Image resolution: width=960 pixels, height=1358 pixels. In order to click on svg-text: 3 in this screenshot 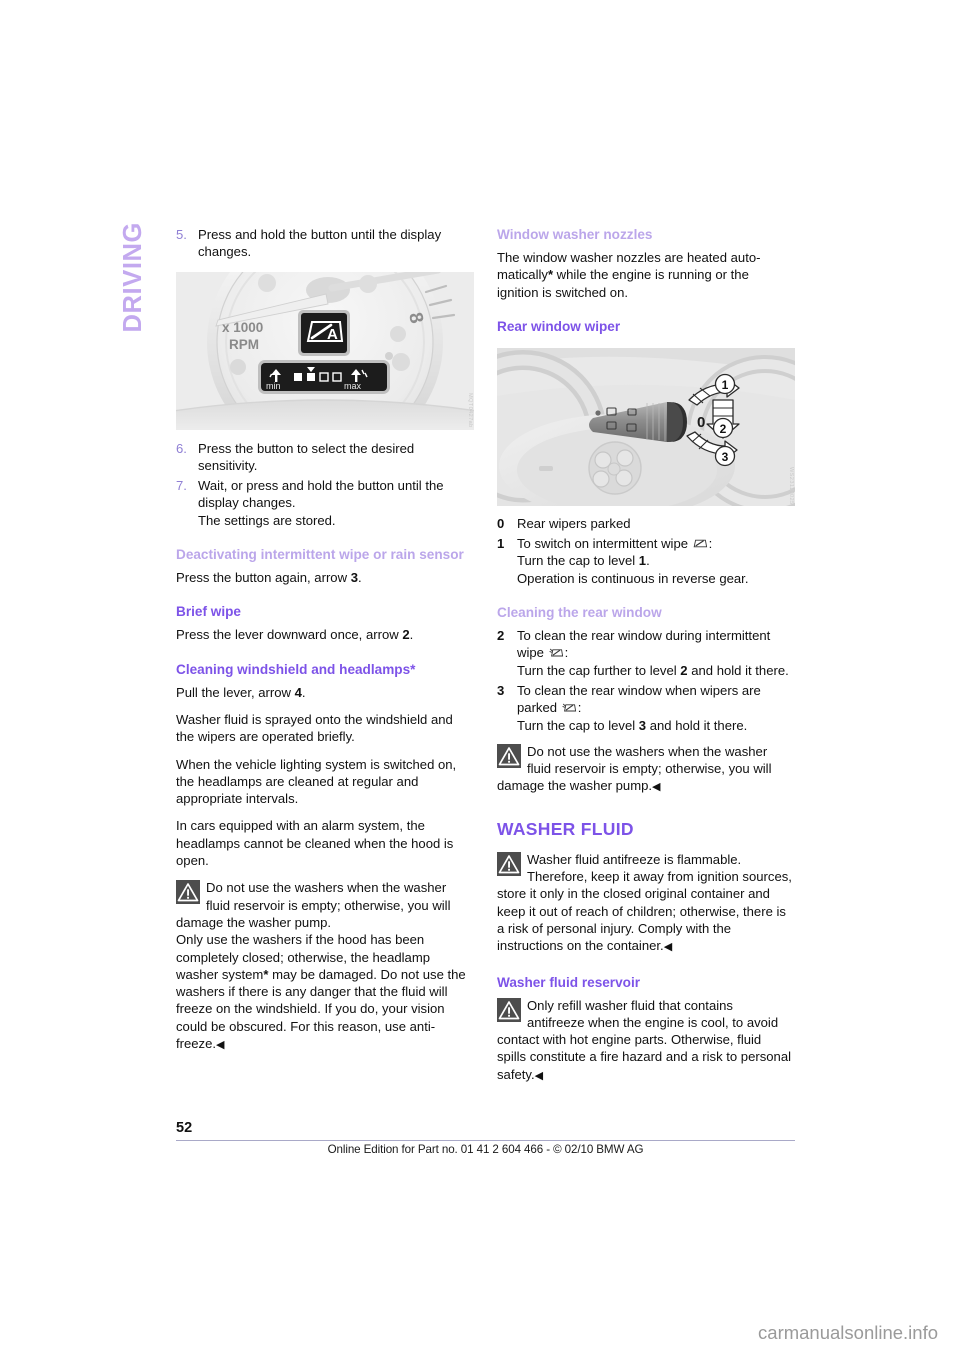, I will do `click(725, 457)`.